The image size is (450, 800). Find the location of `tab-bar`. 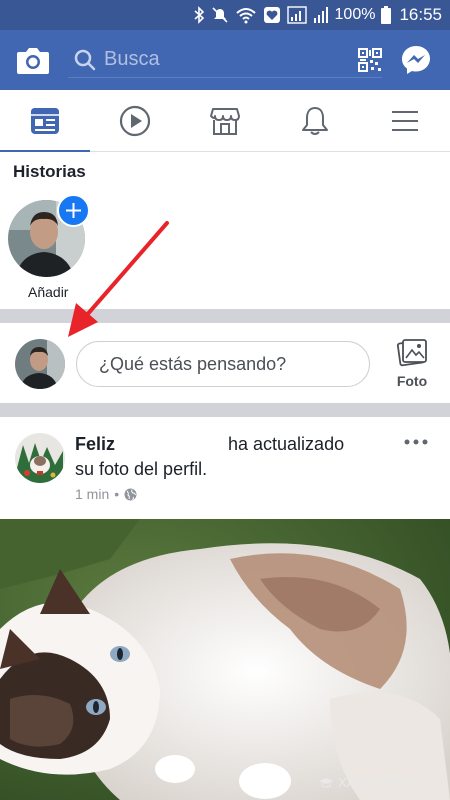

tab-bar is located at coordinates (225, 121).